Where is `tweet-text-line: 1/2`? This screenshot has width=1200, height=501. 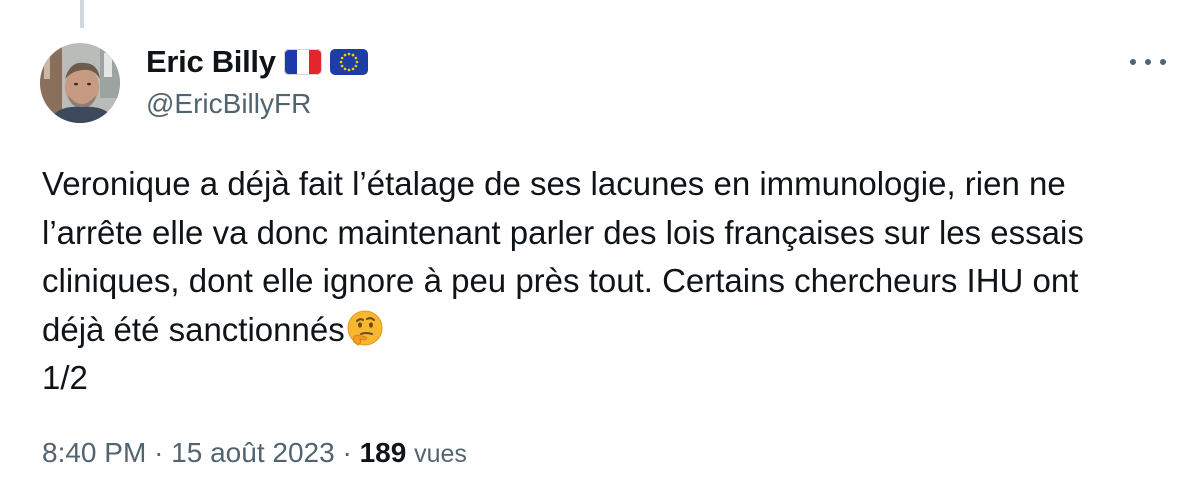
tweet-text-line: 1/2 is located at coordinates (65, 377).